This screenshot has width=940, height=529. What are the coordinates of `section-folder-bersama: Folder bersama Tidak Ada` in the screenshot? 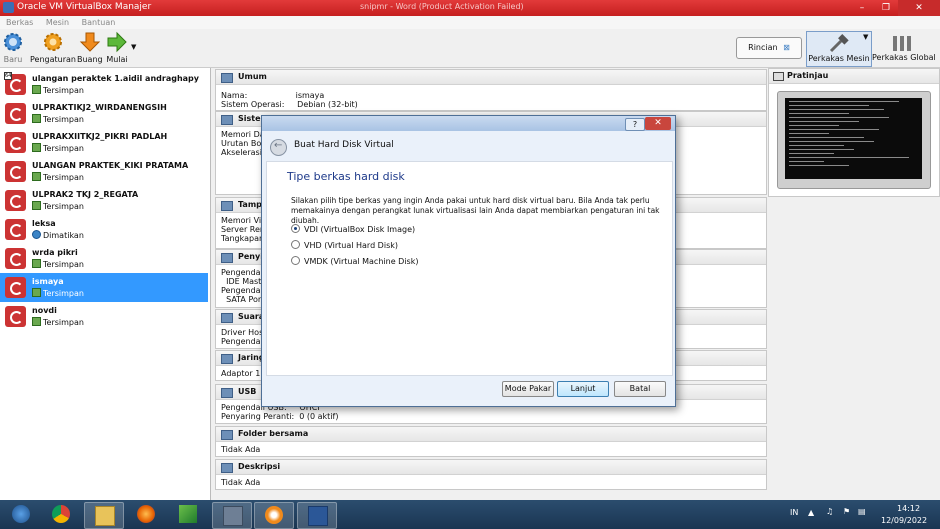 It's located at (491, 441).